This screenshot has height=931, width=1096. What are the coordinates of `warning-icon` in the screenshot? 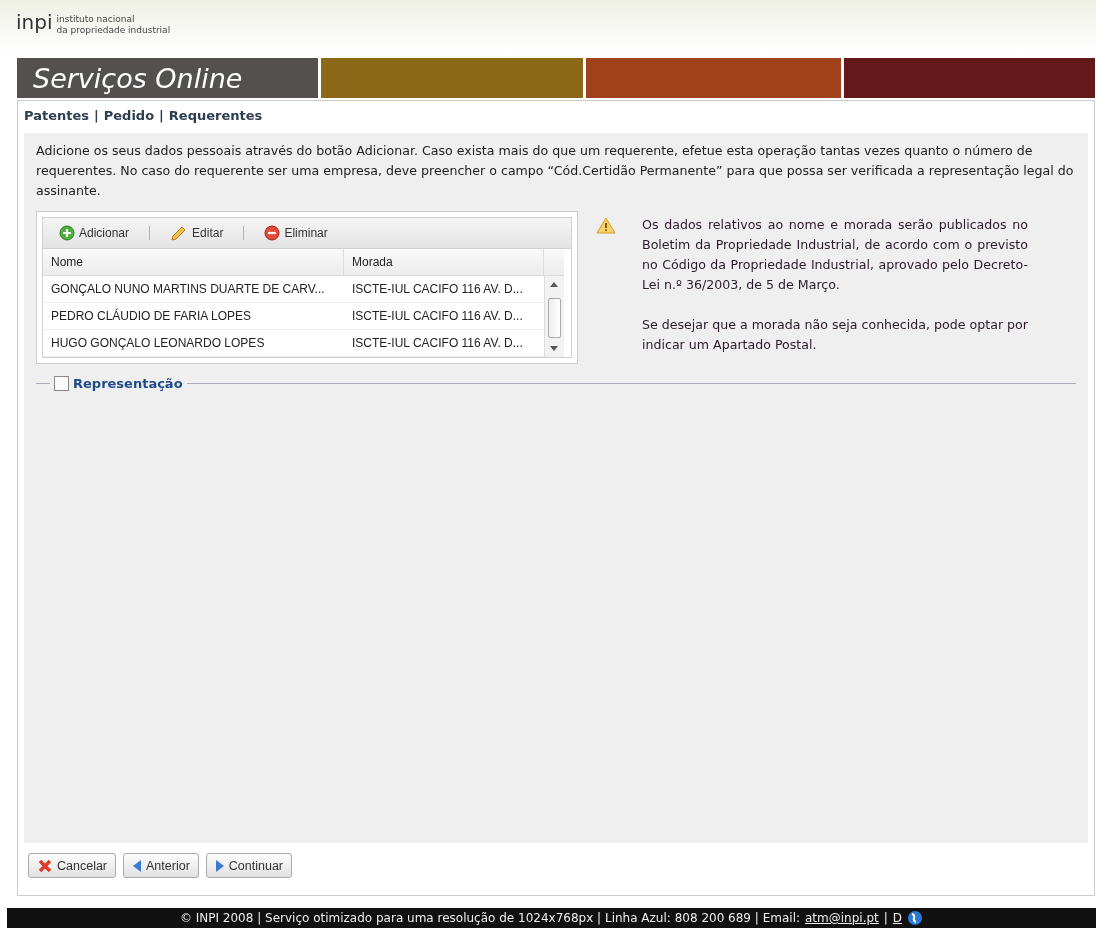 It's located at (606, 225).